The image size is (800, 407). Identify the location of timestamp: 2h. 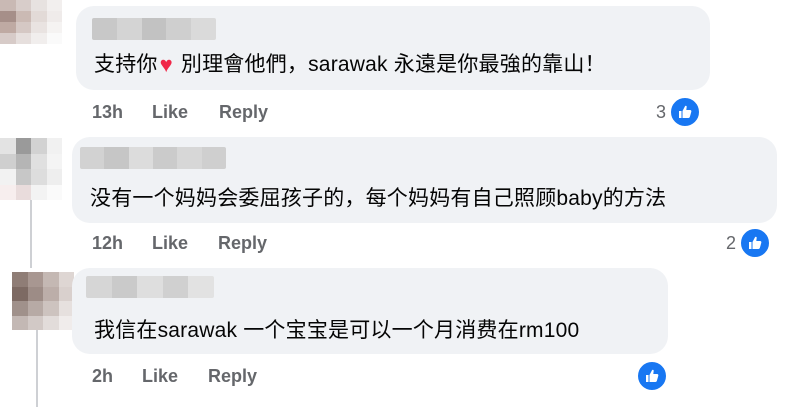
(102, 376).